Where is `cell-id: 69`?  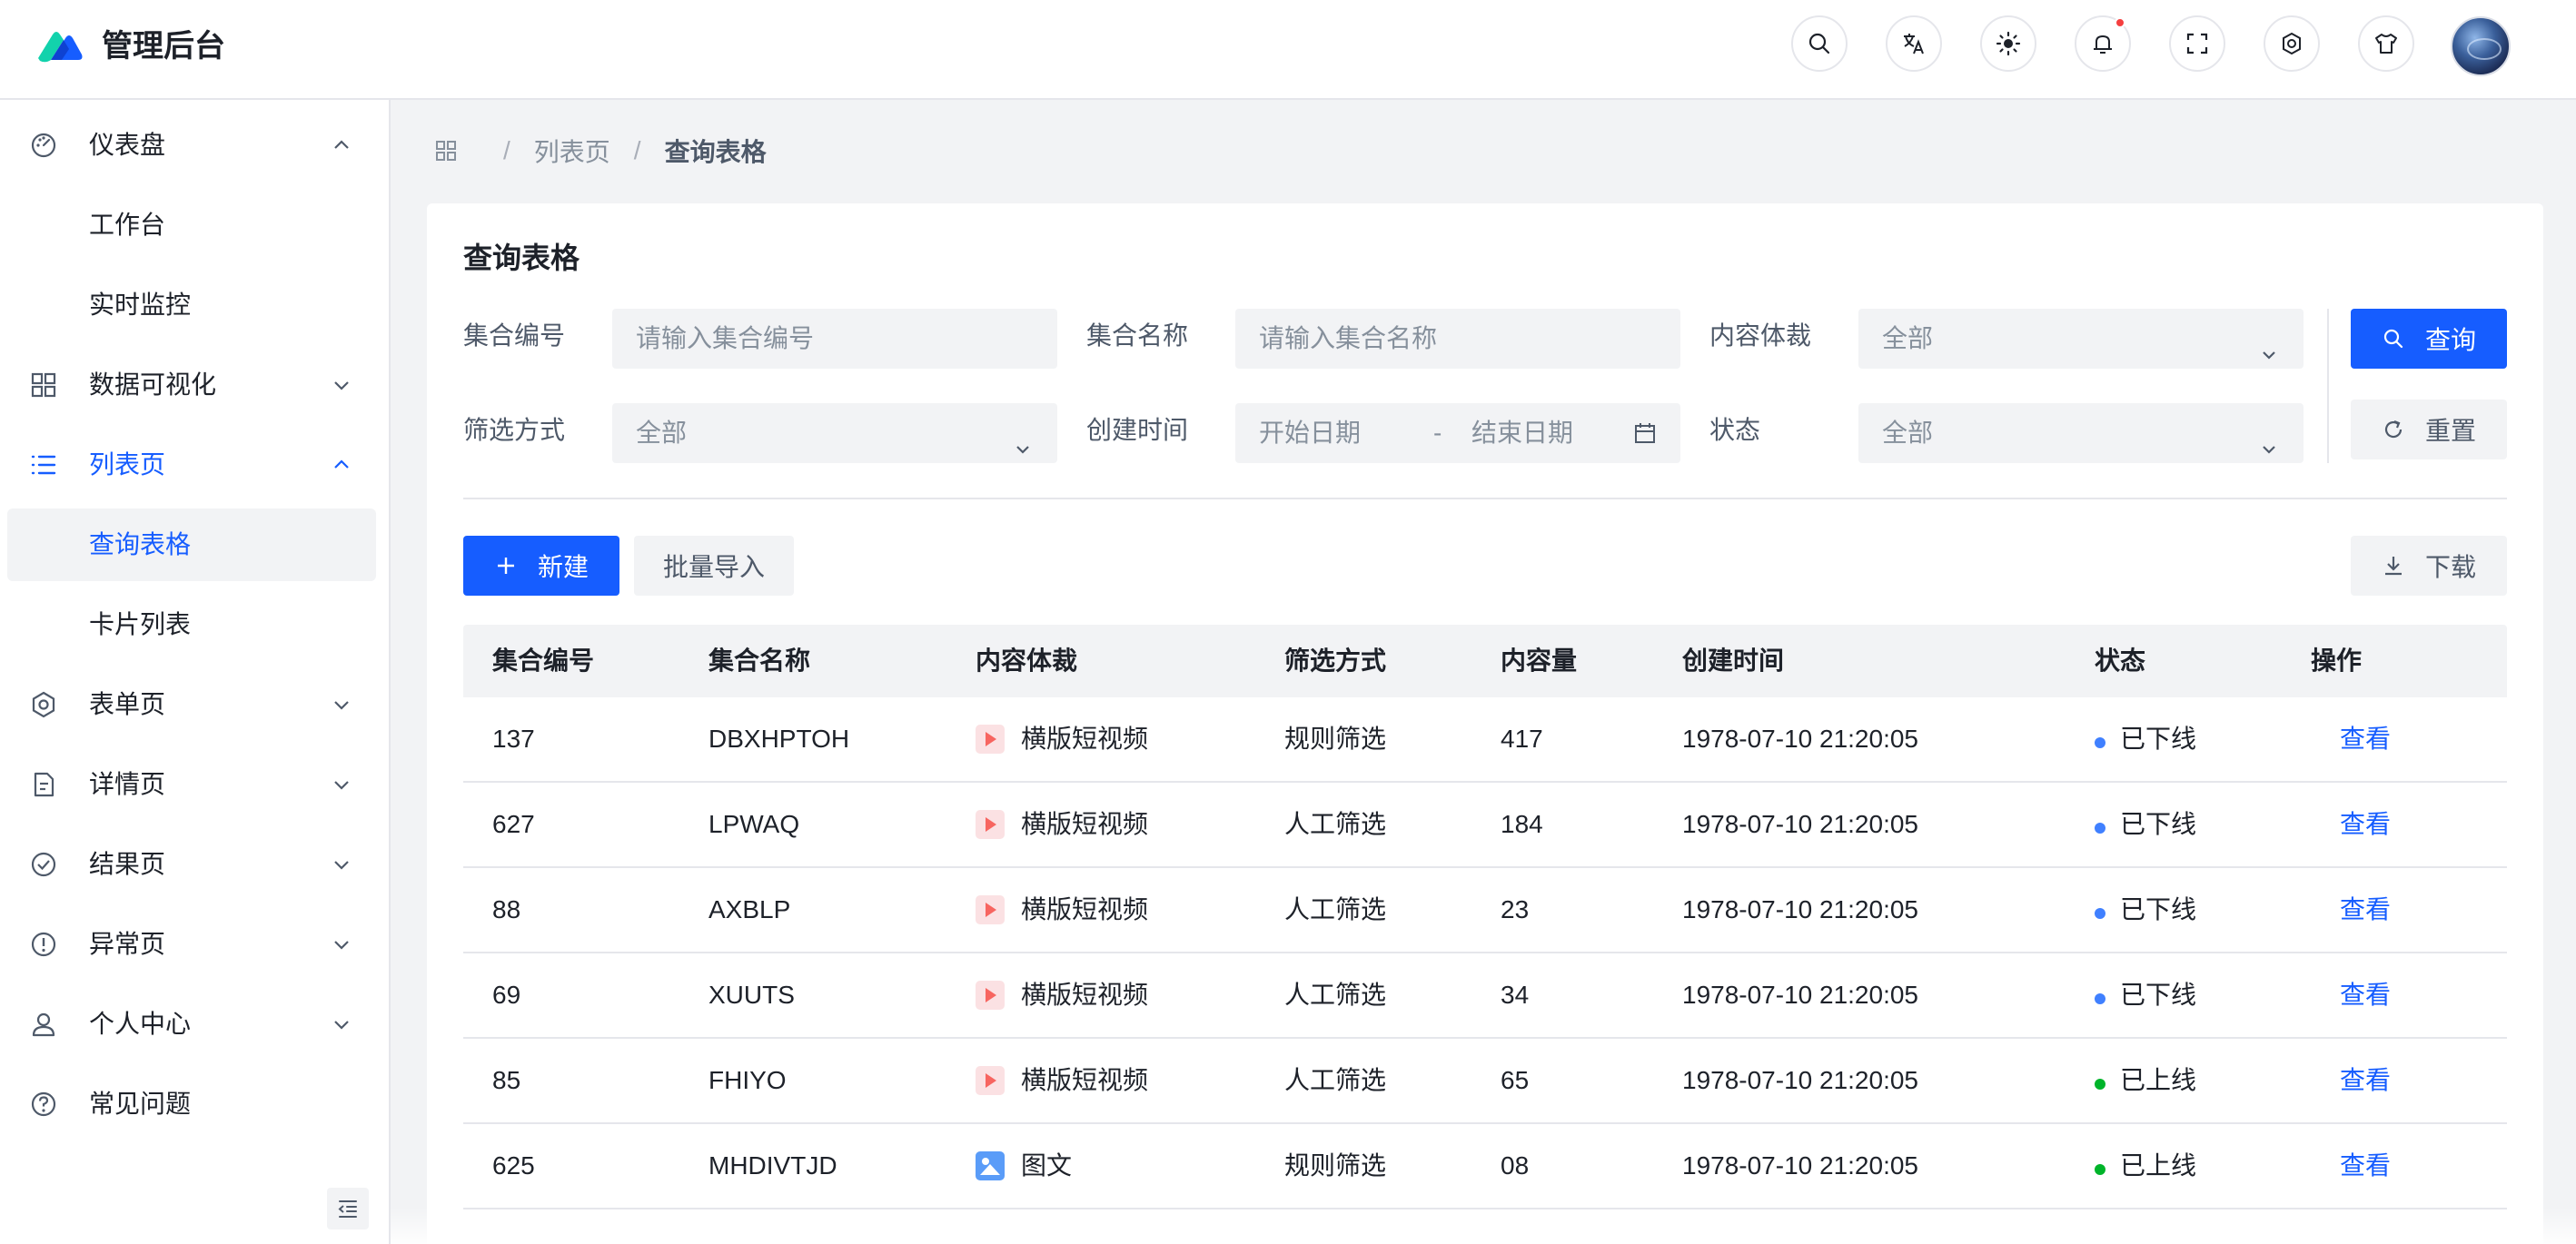
cell-id: 69 is located at coordinates (507, 995).